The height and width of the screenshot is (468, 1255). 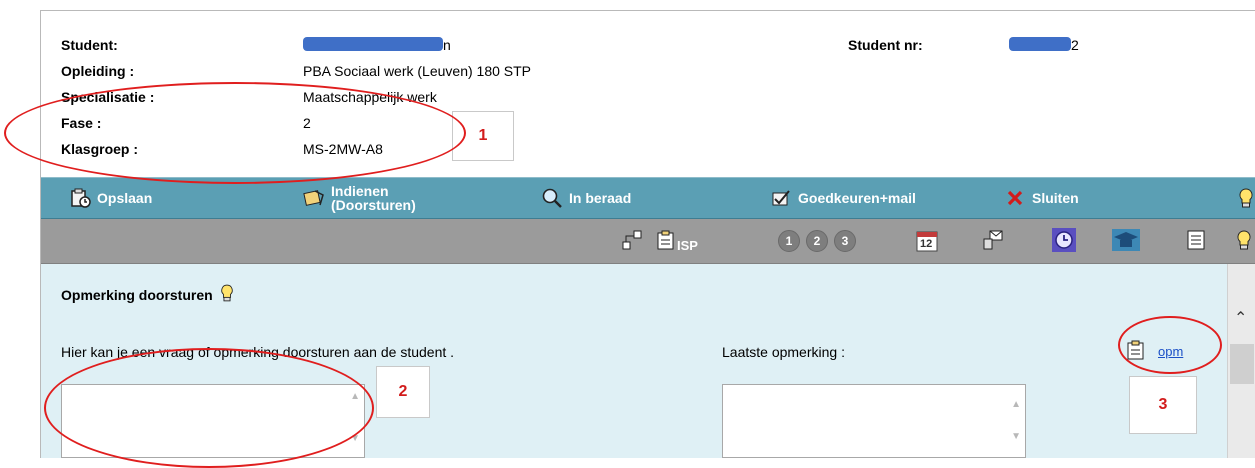 I want to click on goedkeuren-label: Goedkeuren+mail, so click(x=857, y=198).